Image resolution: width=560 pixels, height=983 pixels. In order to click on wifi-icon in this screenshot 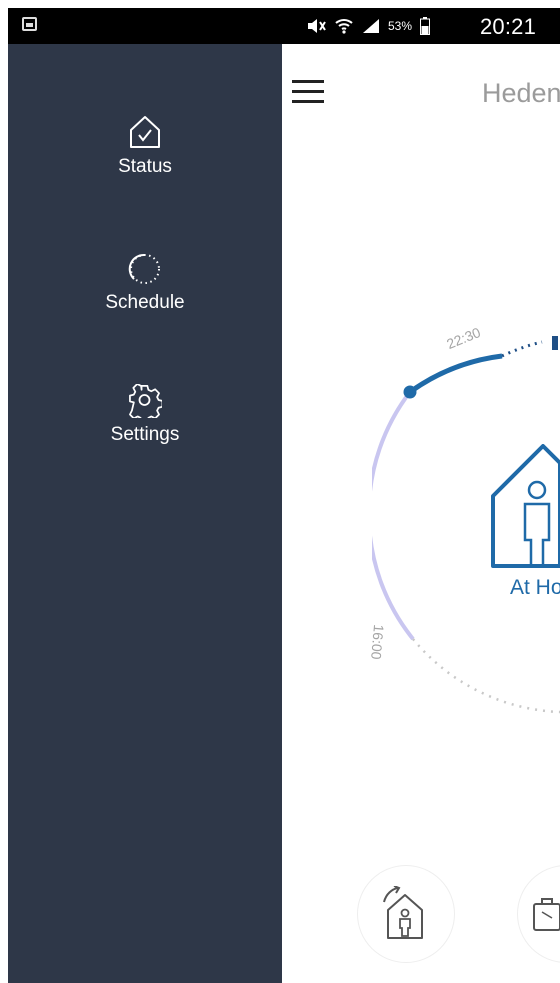, I will do `click(344, 26)`.